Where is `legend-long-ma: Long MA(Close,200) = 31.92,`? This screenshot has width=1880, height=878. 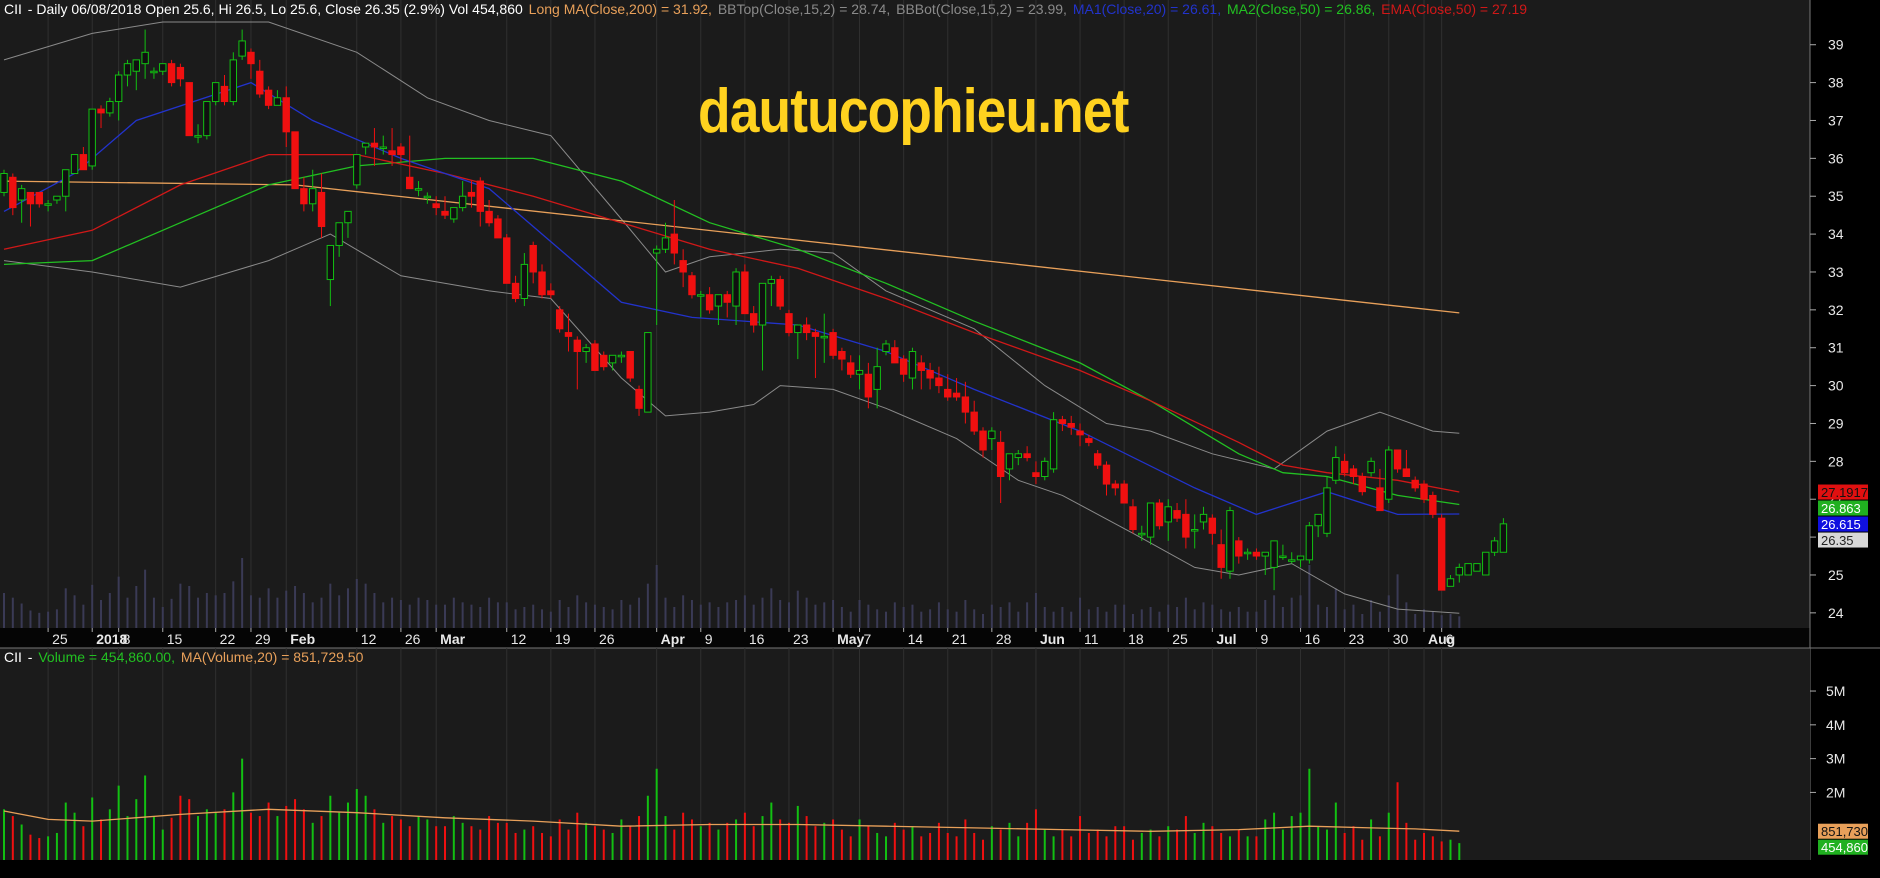 legend-long-ma: Long MA(Close,200) = 31.92, is located at coordinates (620, 9).